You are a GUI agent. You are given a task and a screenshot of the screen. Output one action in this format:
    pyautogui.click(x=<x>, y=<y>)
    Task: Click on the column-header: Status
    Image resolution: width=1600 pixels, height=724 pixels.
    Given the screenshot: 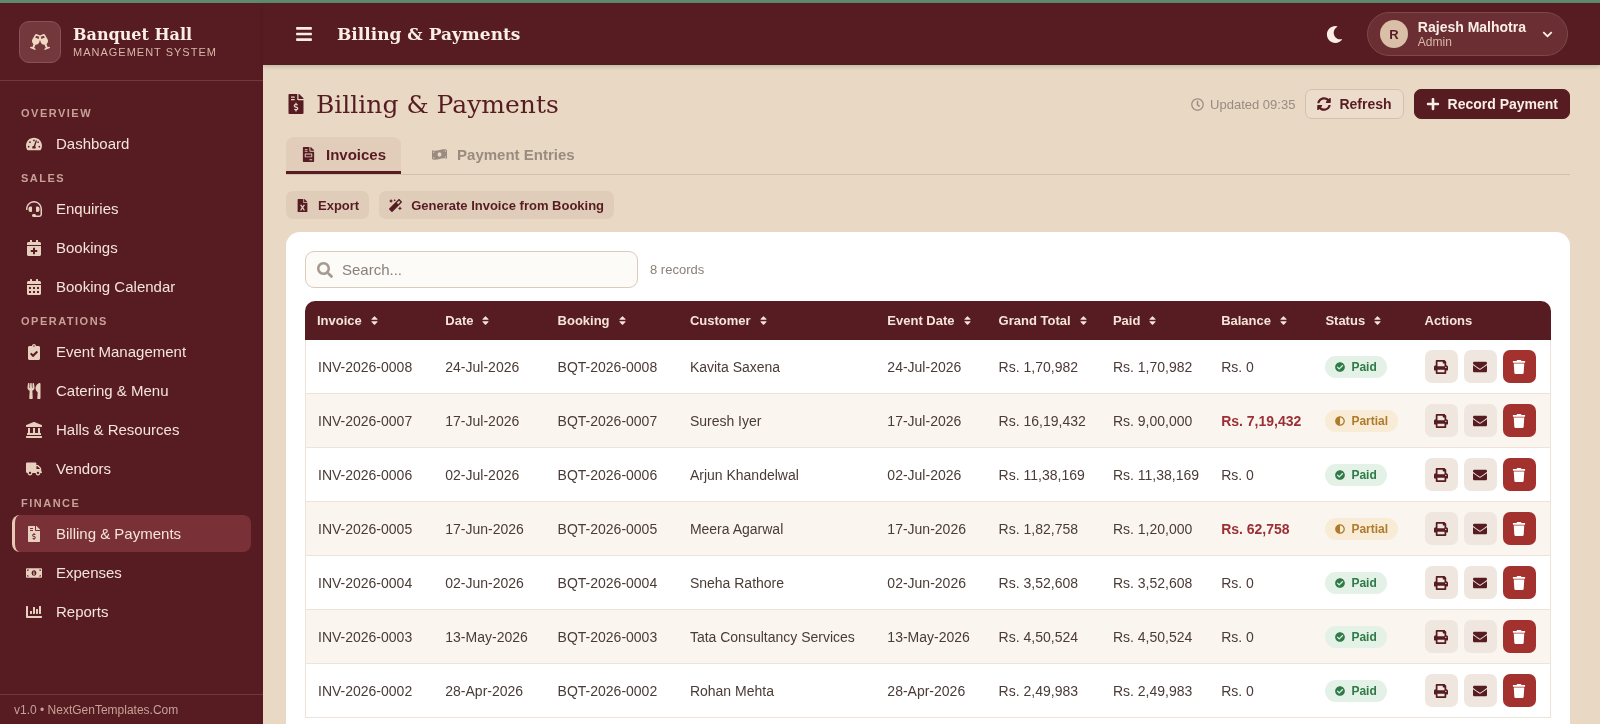 What is the action you would take?
    pyautogui.click(x=1363, y=320)
    